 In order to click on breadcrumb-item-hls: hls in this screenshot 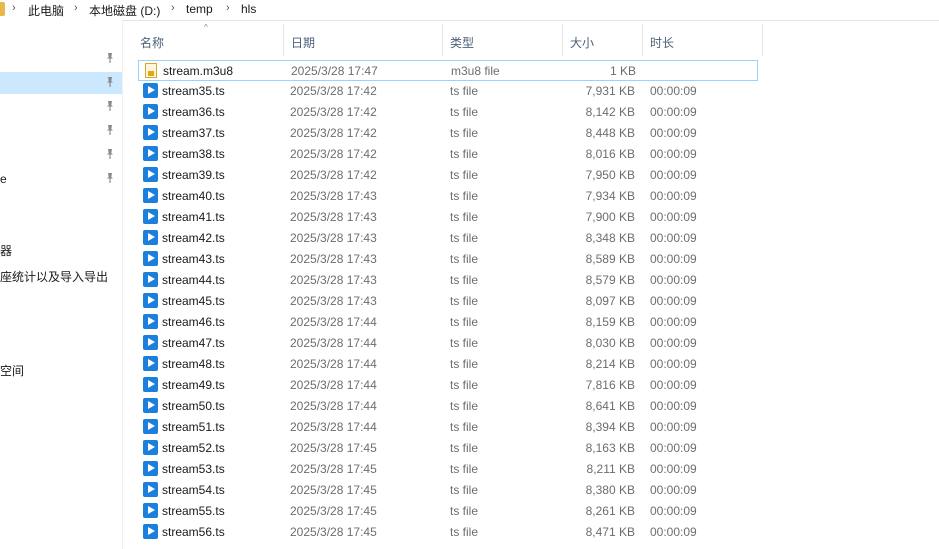, I will do `click(248, 9)`.